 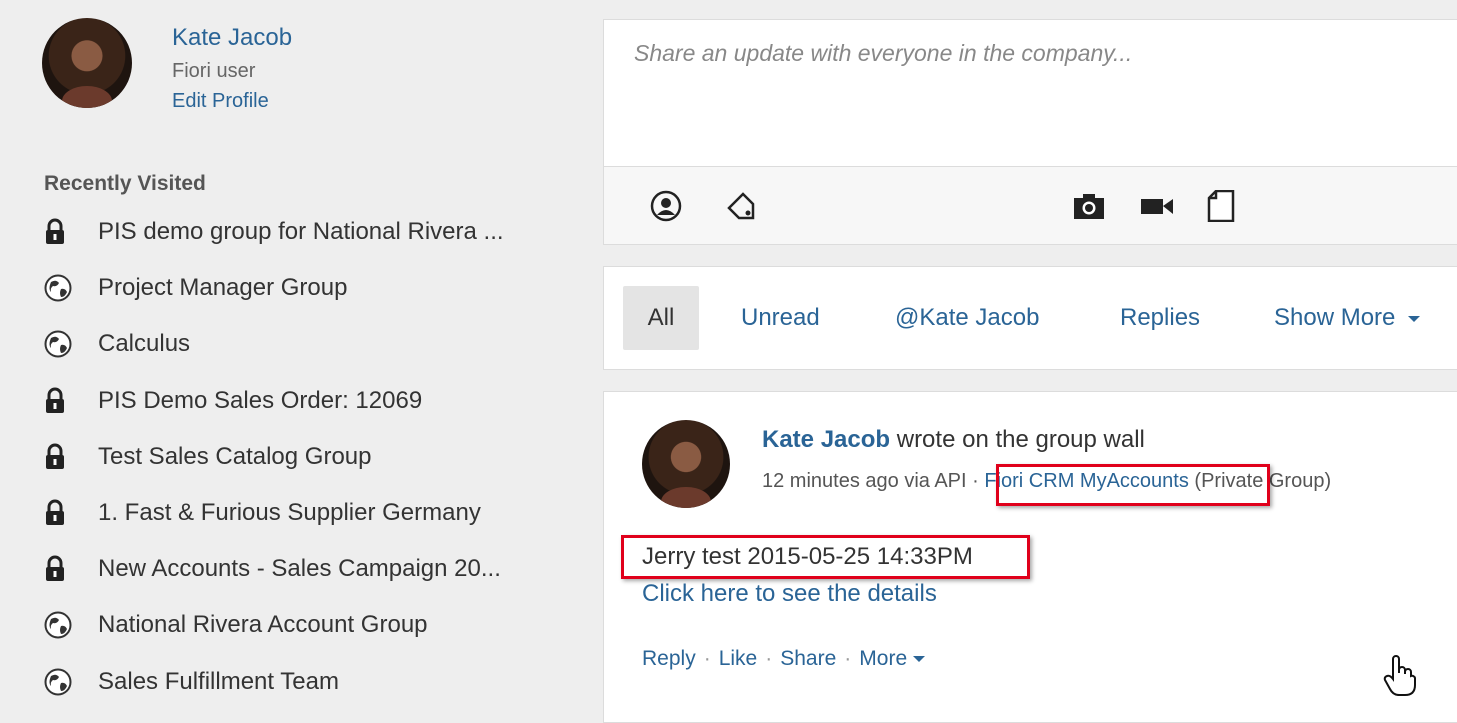 I want to click on post-author-avatar, so click(x=686, y=464).